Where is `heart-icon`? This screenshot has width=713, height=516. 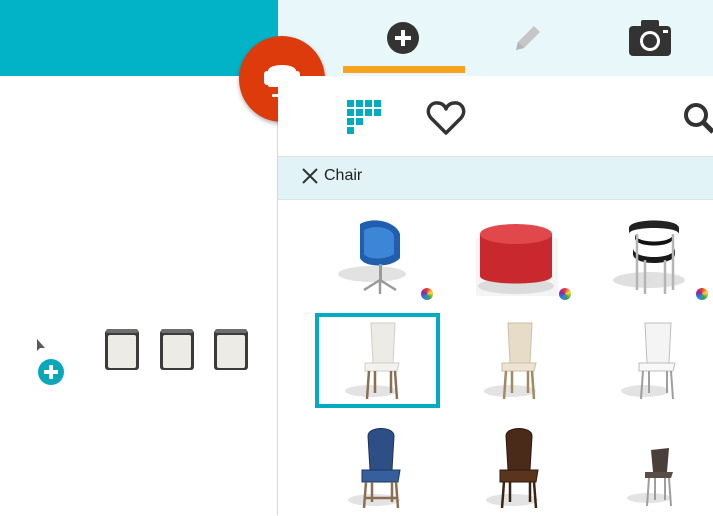 heart-icon is located at coordinates (446, 118).